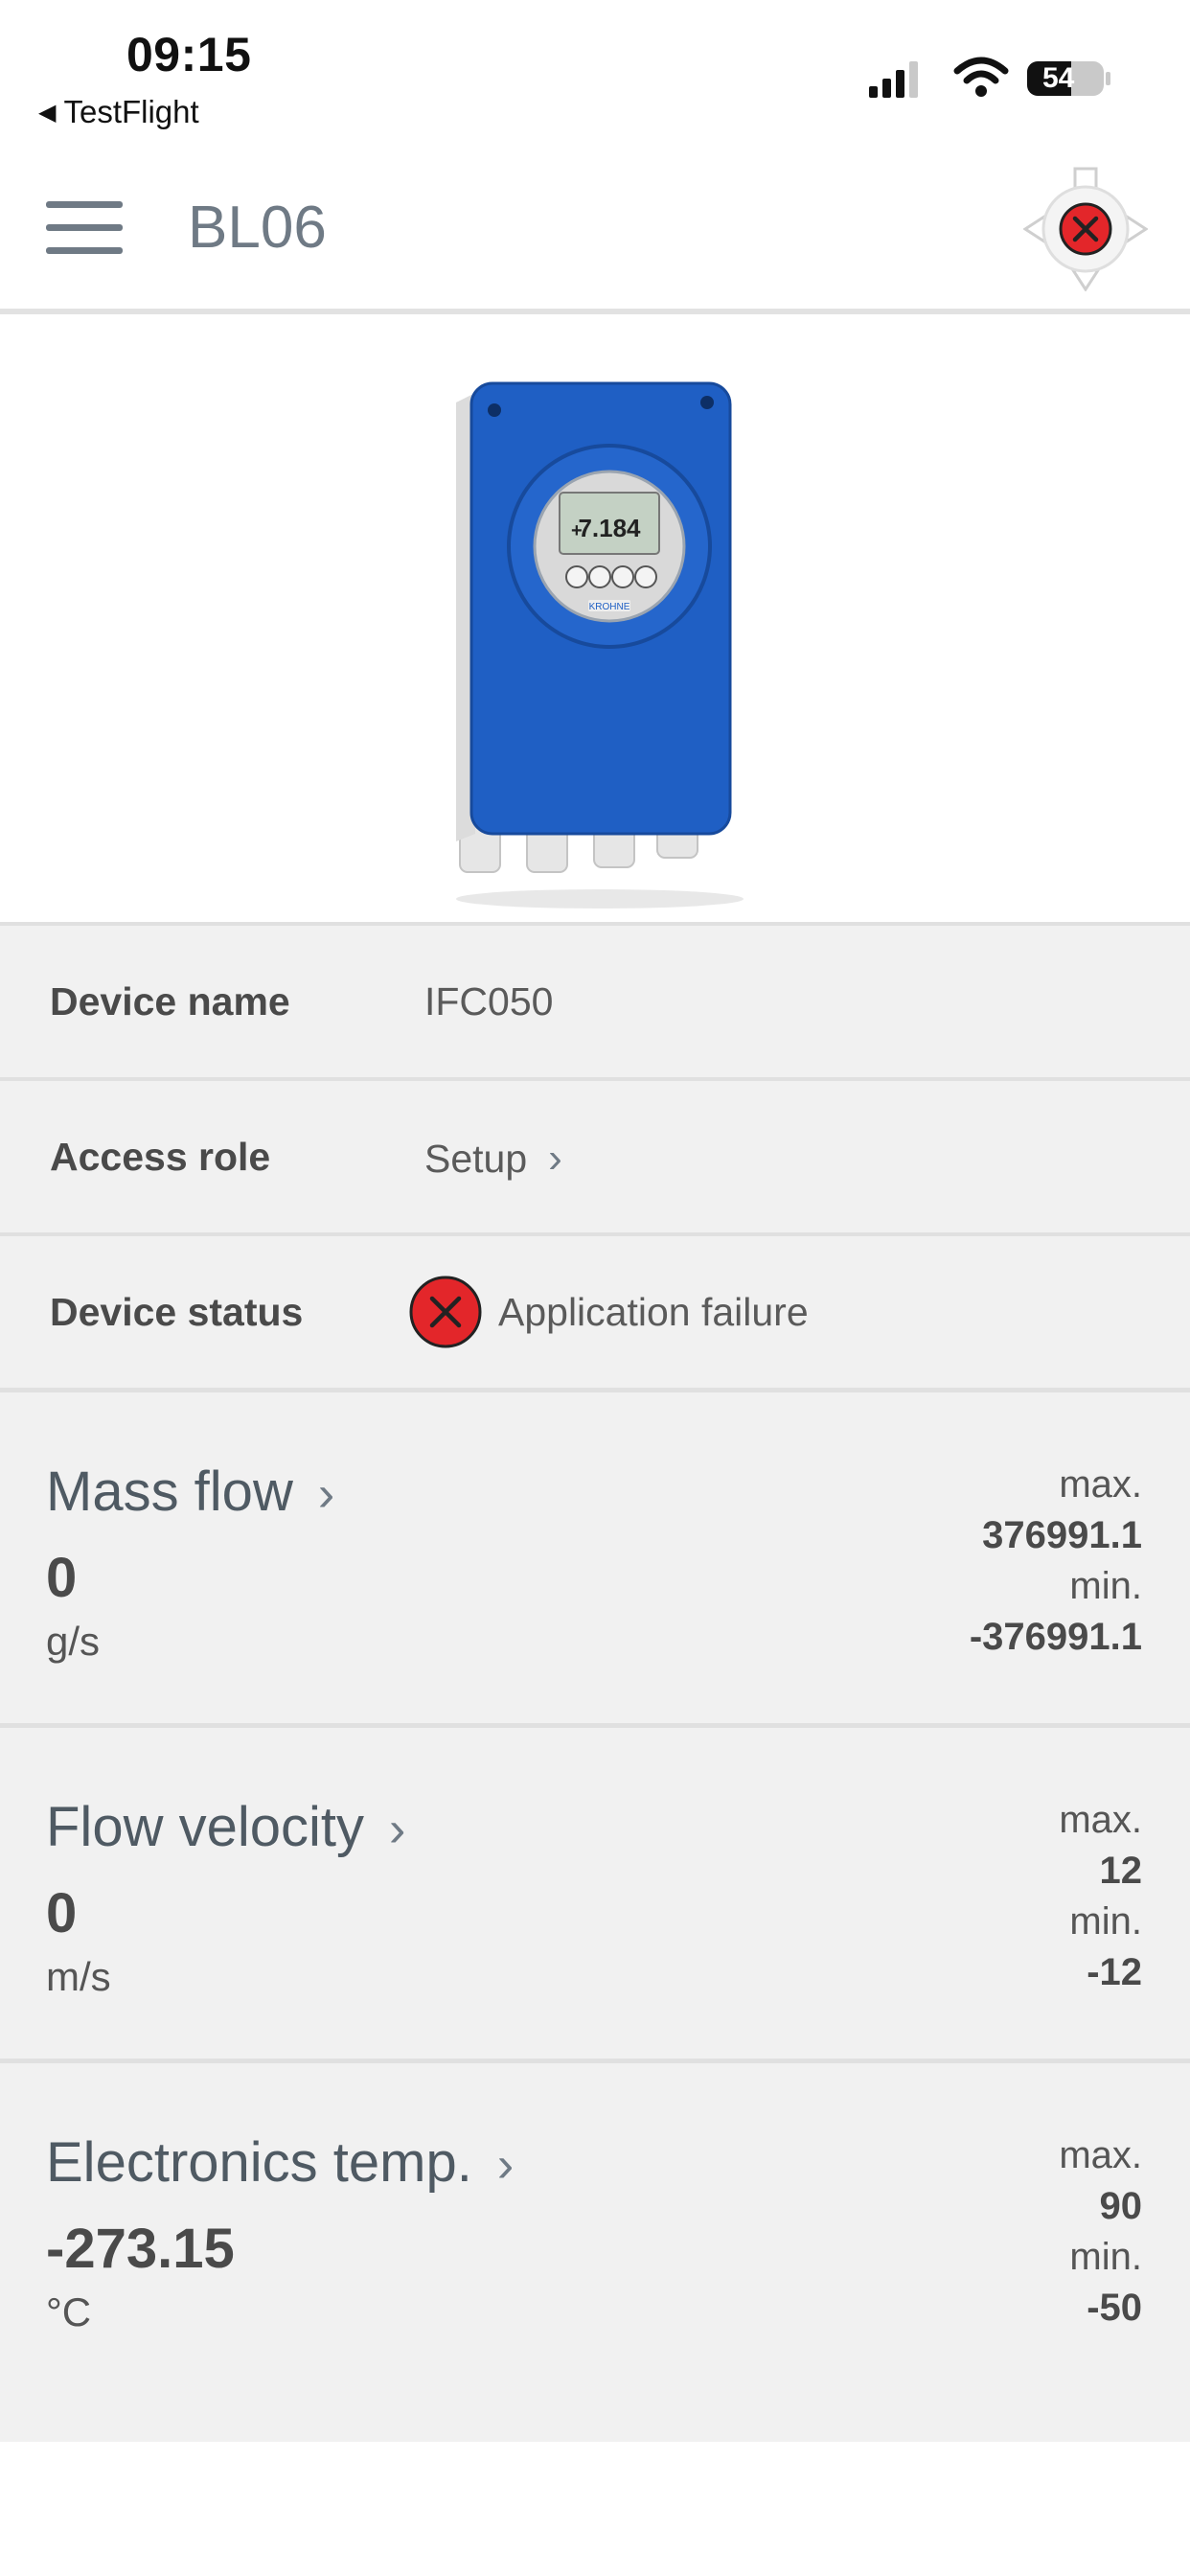 This screenshot has height=2576, width=1190. What do you see at coordinates (653, 1312) in the screenshot?
I see `device-status-value: Application failure` at bounding box center [653, 1312].